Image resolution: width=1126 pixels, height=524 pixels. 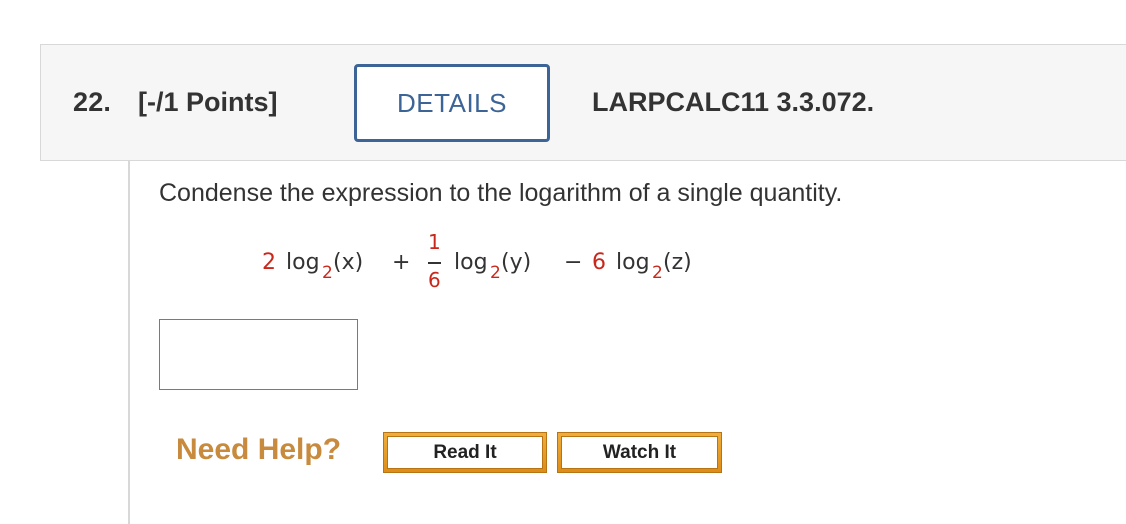 I want to click on log-base-2: 2, so click(x=495, y=273).